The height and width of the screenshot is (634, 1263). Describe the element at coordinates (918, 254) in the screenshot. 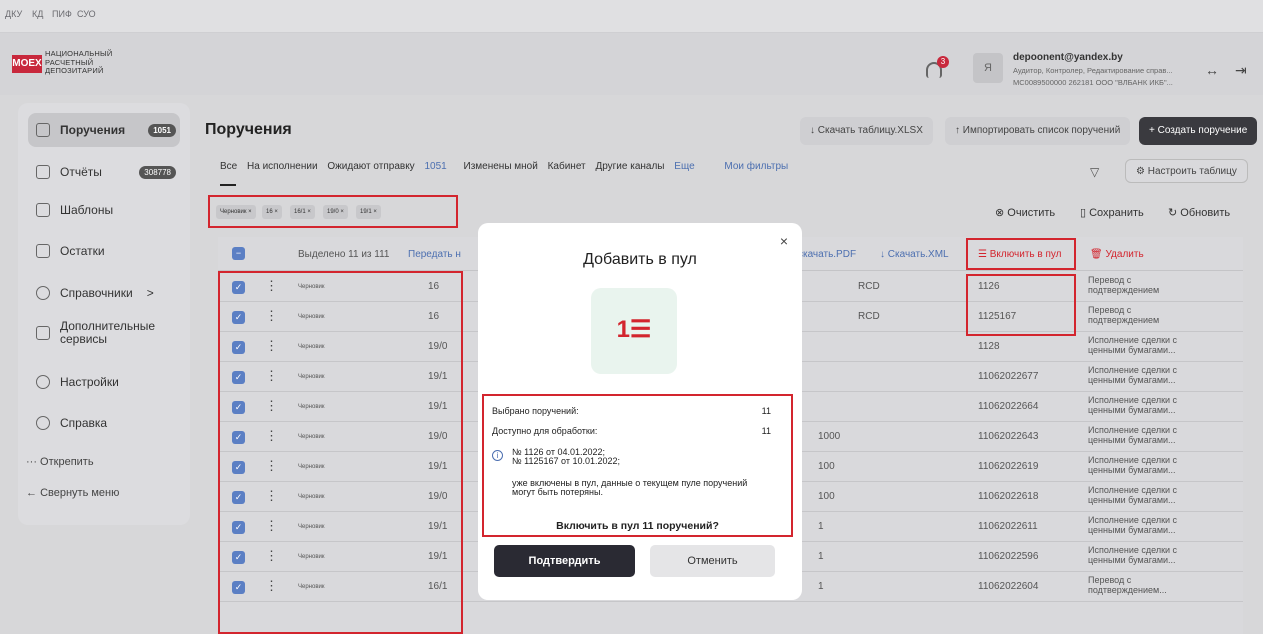

I see `download-xml-label: Скачать.XML` at that location.